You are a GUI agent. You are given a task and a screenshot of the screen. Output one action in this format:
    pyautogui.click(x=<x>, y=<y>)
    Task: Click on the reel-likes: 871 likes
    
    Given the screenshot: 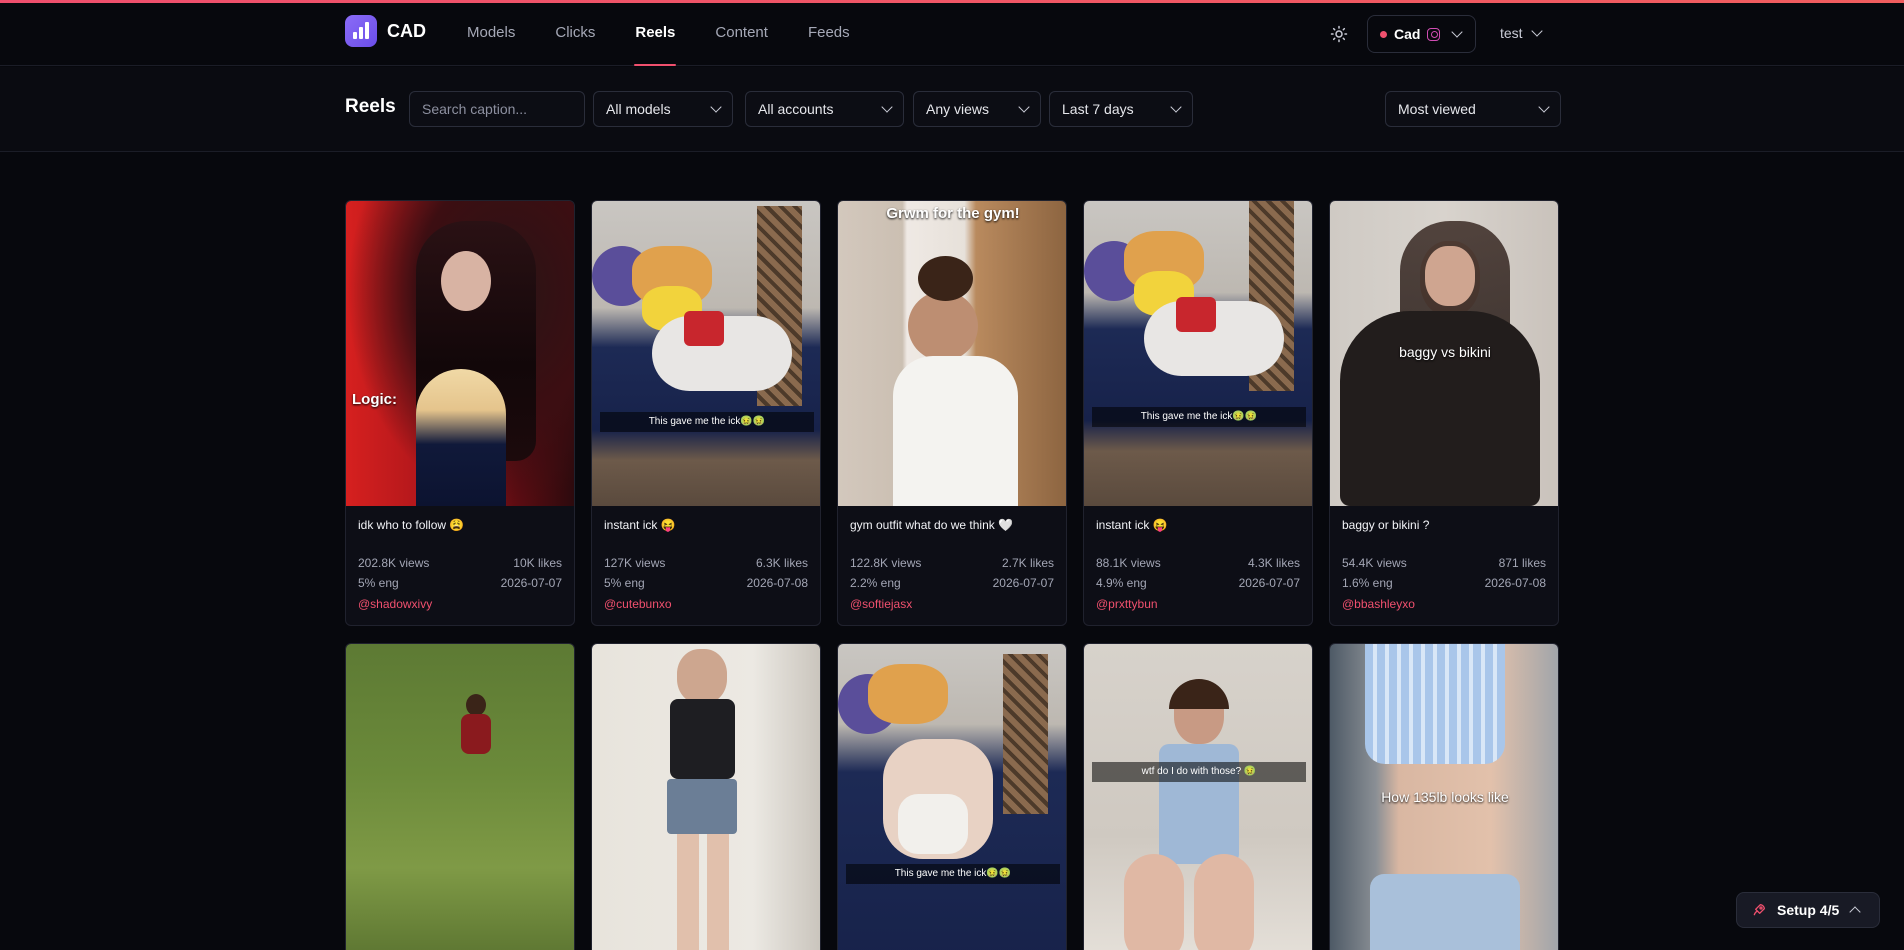 What is the action you would take?
    pyautogui.click(x=1522, y=563)
    